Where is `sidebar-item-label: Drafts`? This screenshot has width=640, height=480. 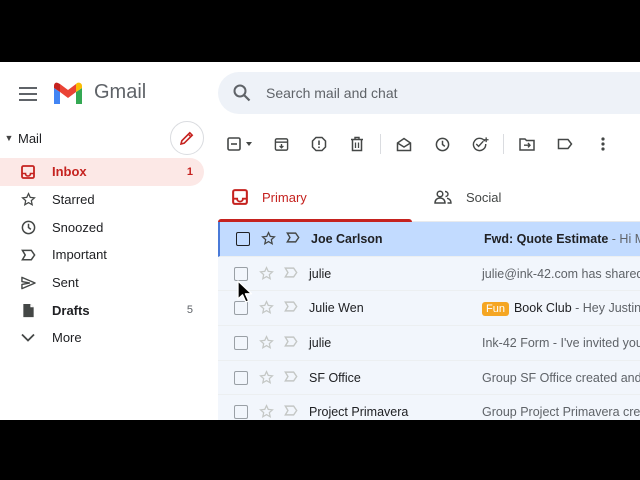 sidebar-item-label: Drafts is located at coordinates (71, 310).